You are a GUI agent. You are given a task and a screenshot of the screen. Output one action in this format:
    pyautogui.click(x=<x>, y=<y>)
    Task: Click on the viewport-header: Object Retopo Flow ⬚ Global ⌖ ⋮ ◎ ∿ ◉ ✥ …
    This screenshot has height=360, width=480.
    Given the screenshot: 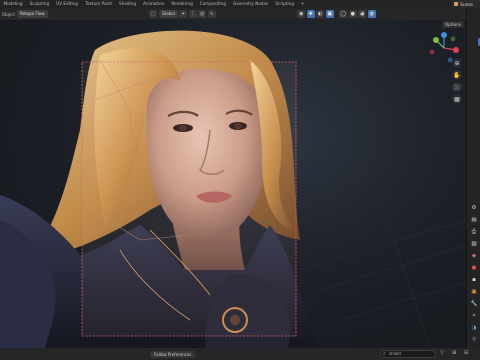 What is the action you would take?
    pyautogui.click(x=233, y=14)
    